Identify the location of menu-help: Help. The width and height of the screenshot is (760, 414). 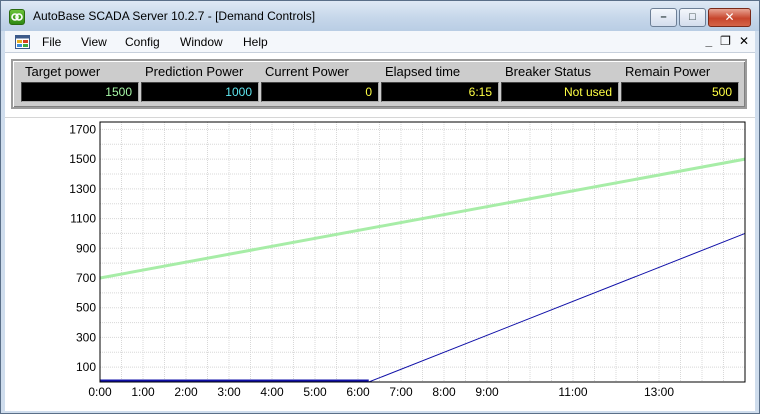
(255, 42).